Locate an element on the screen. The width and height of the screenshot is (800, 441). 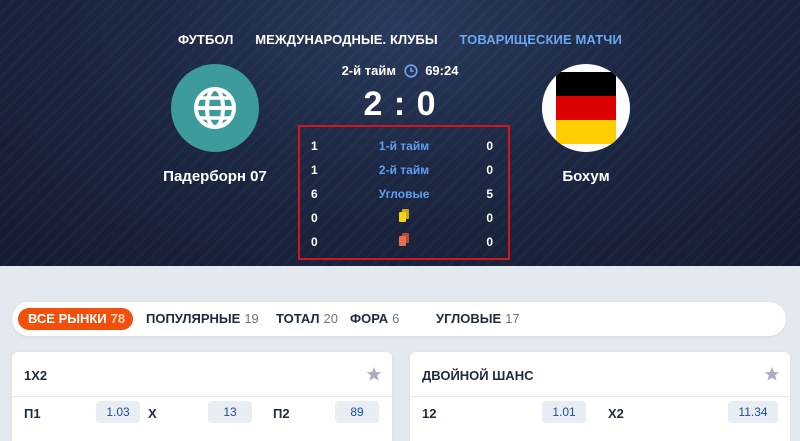
stat-row-corners: 6 Угловые 5 is located at coordinates (404, 194).